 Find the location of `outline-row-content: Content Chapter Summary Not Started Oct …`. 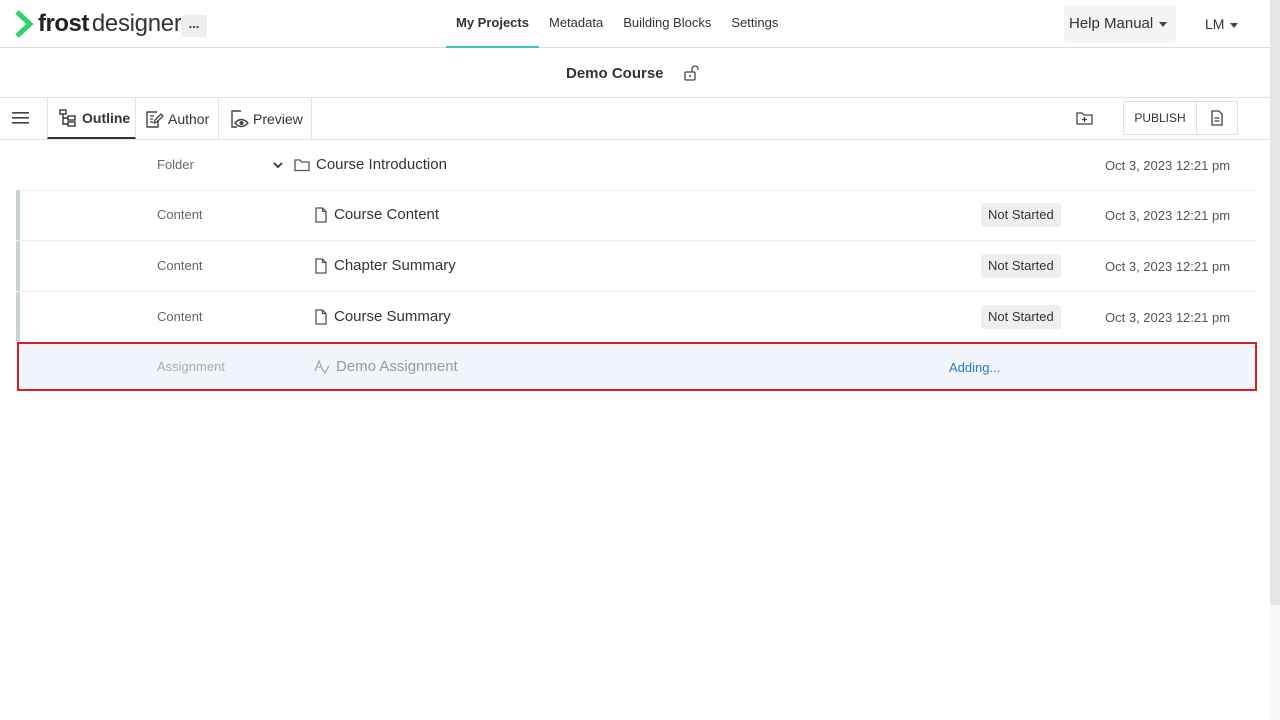

outline-row-content: Content Chapter Summary Not Started Oct … is located at coordinates (636, 266).